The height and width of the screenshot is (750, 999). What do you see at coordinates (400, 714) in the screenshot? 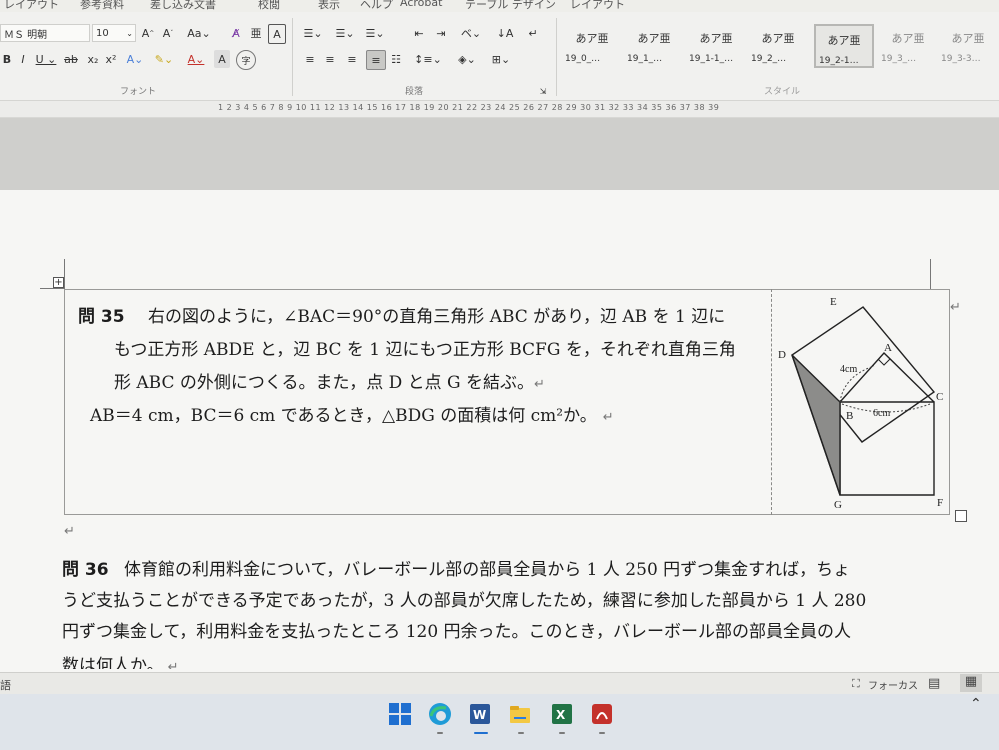
I see `windows-start-icon` at bounding box center [400, 714].